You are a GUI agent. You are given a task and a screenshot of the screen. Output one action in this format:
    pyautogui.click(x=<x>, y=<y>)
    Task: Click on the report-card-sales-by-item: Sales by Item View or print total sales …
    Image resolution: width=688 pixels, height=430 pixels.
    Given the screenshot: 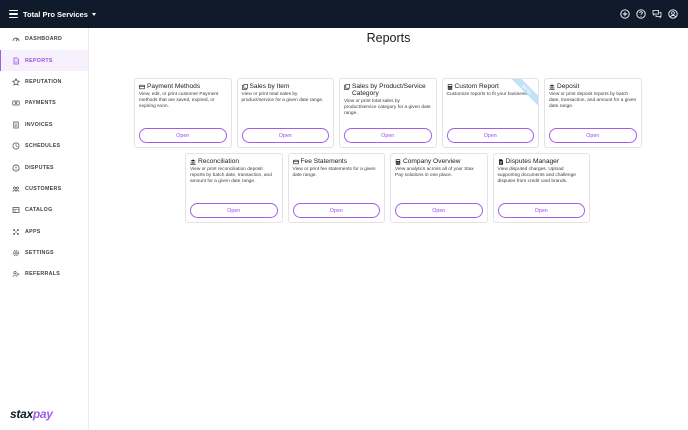 What is the action you would take?
    pyautogui.click(x=285, y=113)
    